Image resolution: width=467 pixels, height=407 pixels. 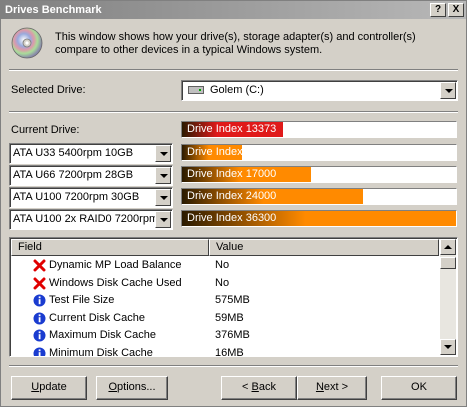 I want to click on close-button: X, so click(x=456, y=10).